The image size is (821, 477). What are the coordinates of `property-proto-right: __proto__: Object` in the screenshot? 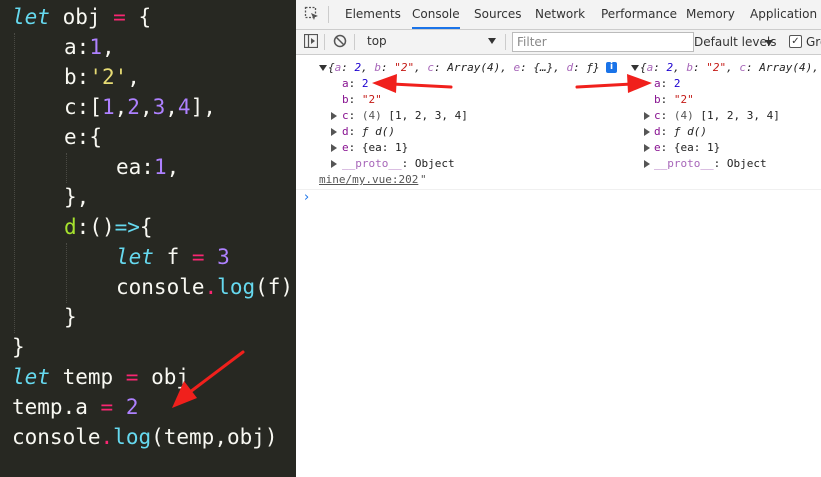 It's located at (710, 164).